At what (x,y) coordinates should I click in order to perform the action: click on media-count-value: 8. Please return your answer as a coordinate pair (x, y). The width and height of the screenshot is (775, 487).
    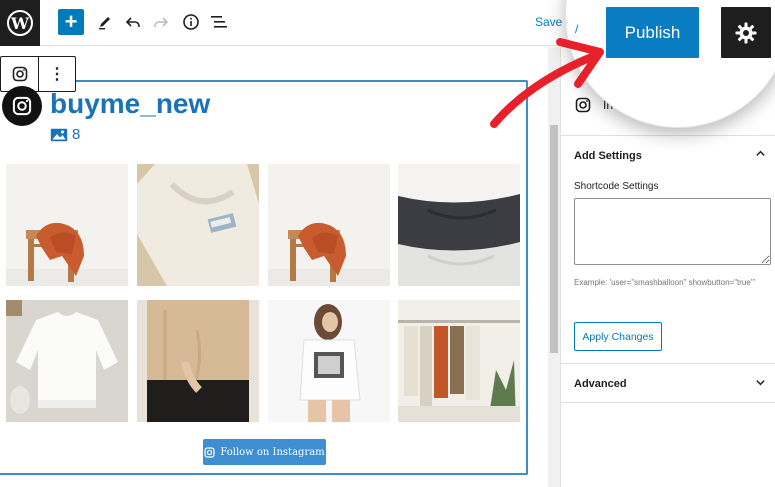
    Looking at the image, I should click on (76, 134).